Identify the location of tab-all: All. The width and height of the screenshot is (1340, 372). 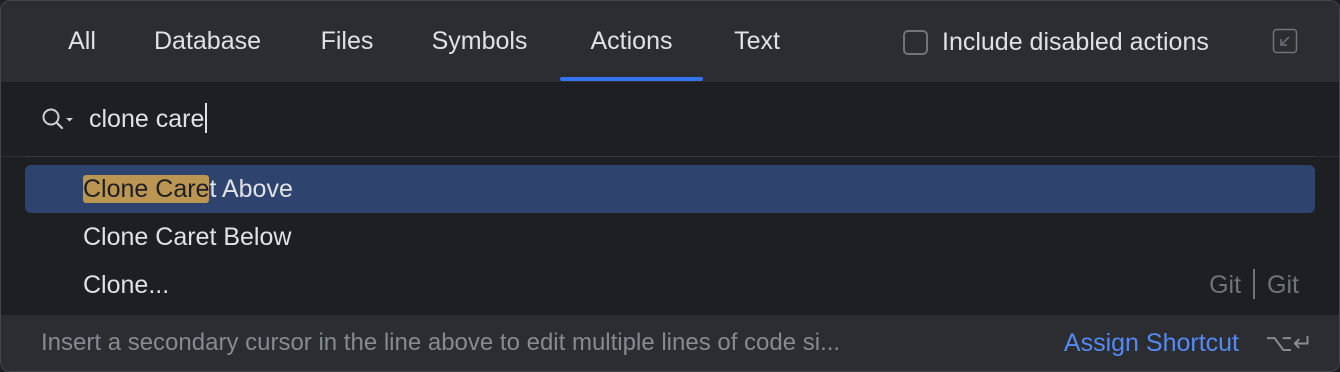
(82, 41).